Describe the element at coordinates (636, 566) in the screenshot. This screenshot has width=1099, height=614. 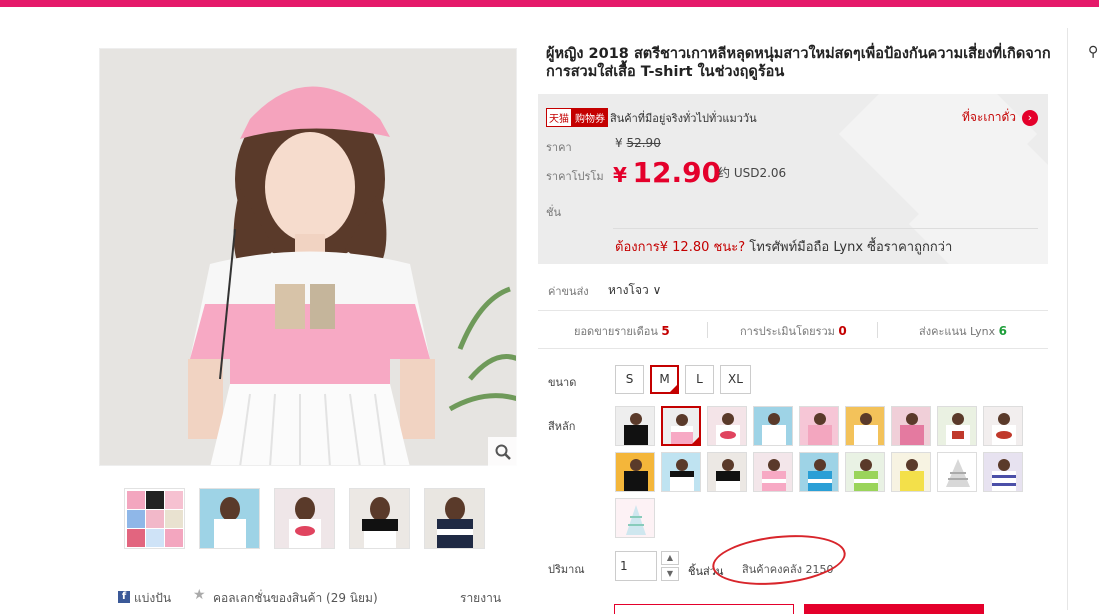
I see `quantity-input: 1` at that location.